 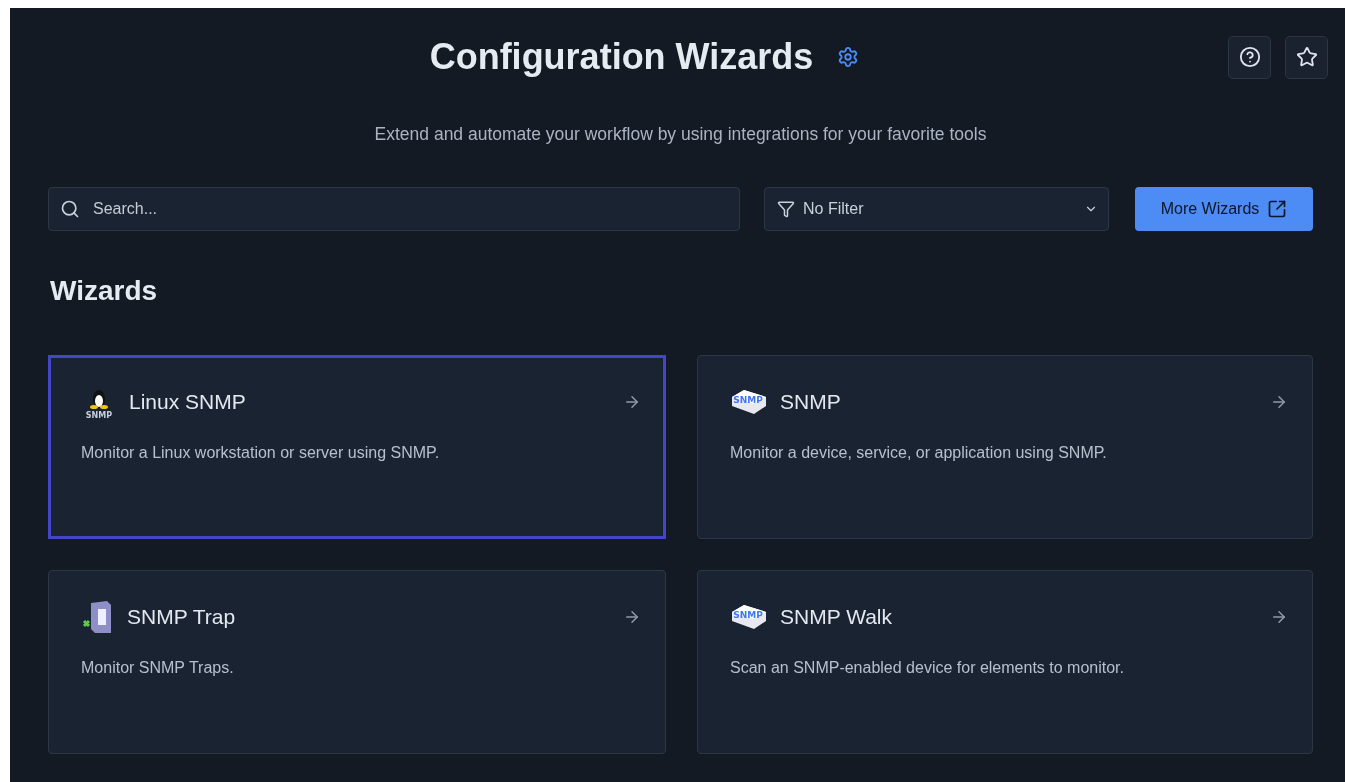 What do you see at coordinates (357, 662) in the screenshot?
I see `wizard-card: SNMP Trap Monitor SNMP Traps.` at bounding box center [357, 662].